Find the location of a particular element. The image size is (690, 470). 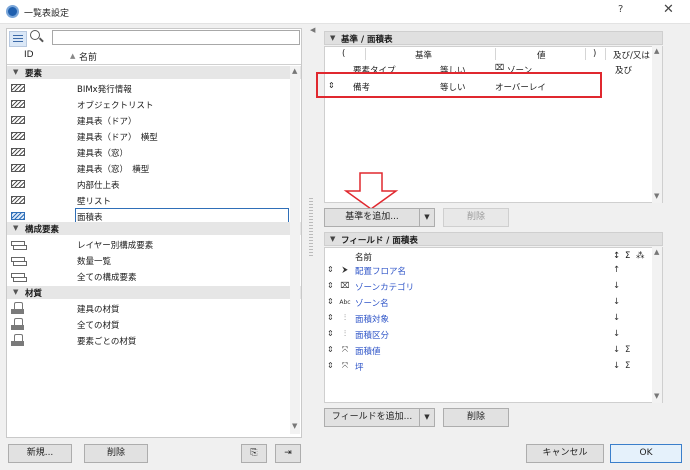

list-item: 内部仕上表 is located at coordinates (147, 184).